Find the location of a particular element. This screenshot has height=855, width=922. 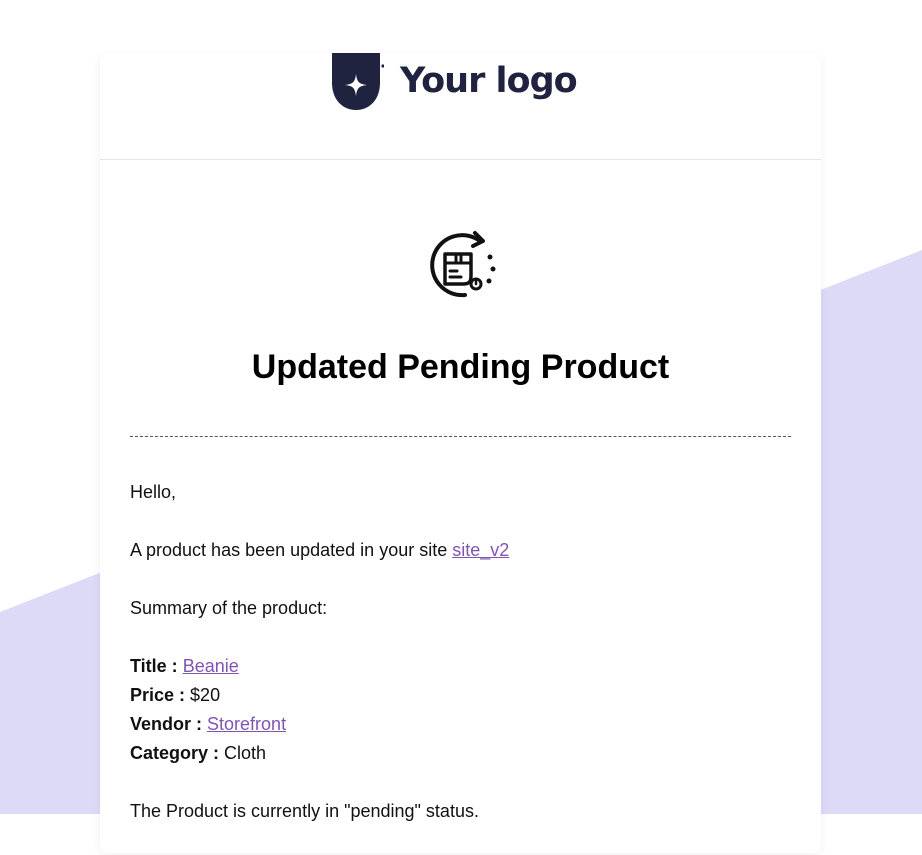

vendor-link: Storefront is located at coordinates (246, 724).